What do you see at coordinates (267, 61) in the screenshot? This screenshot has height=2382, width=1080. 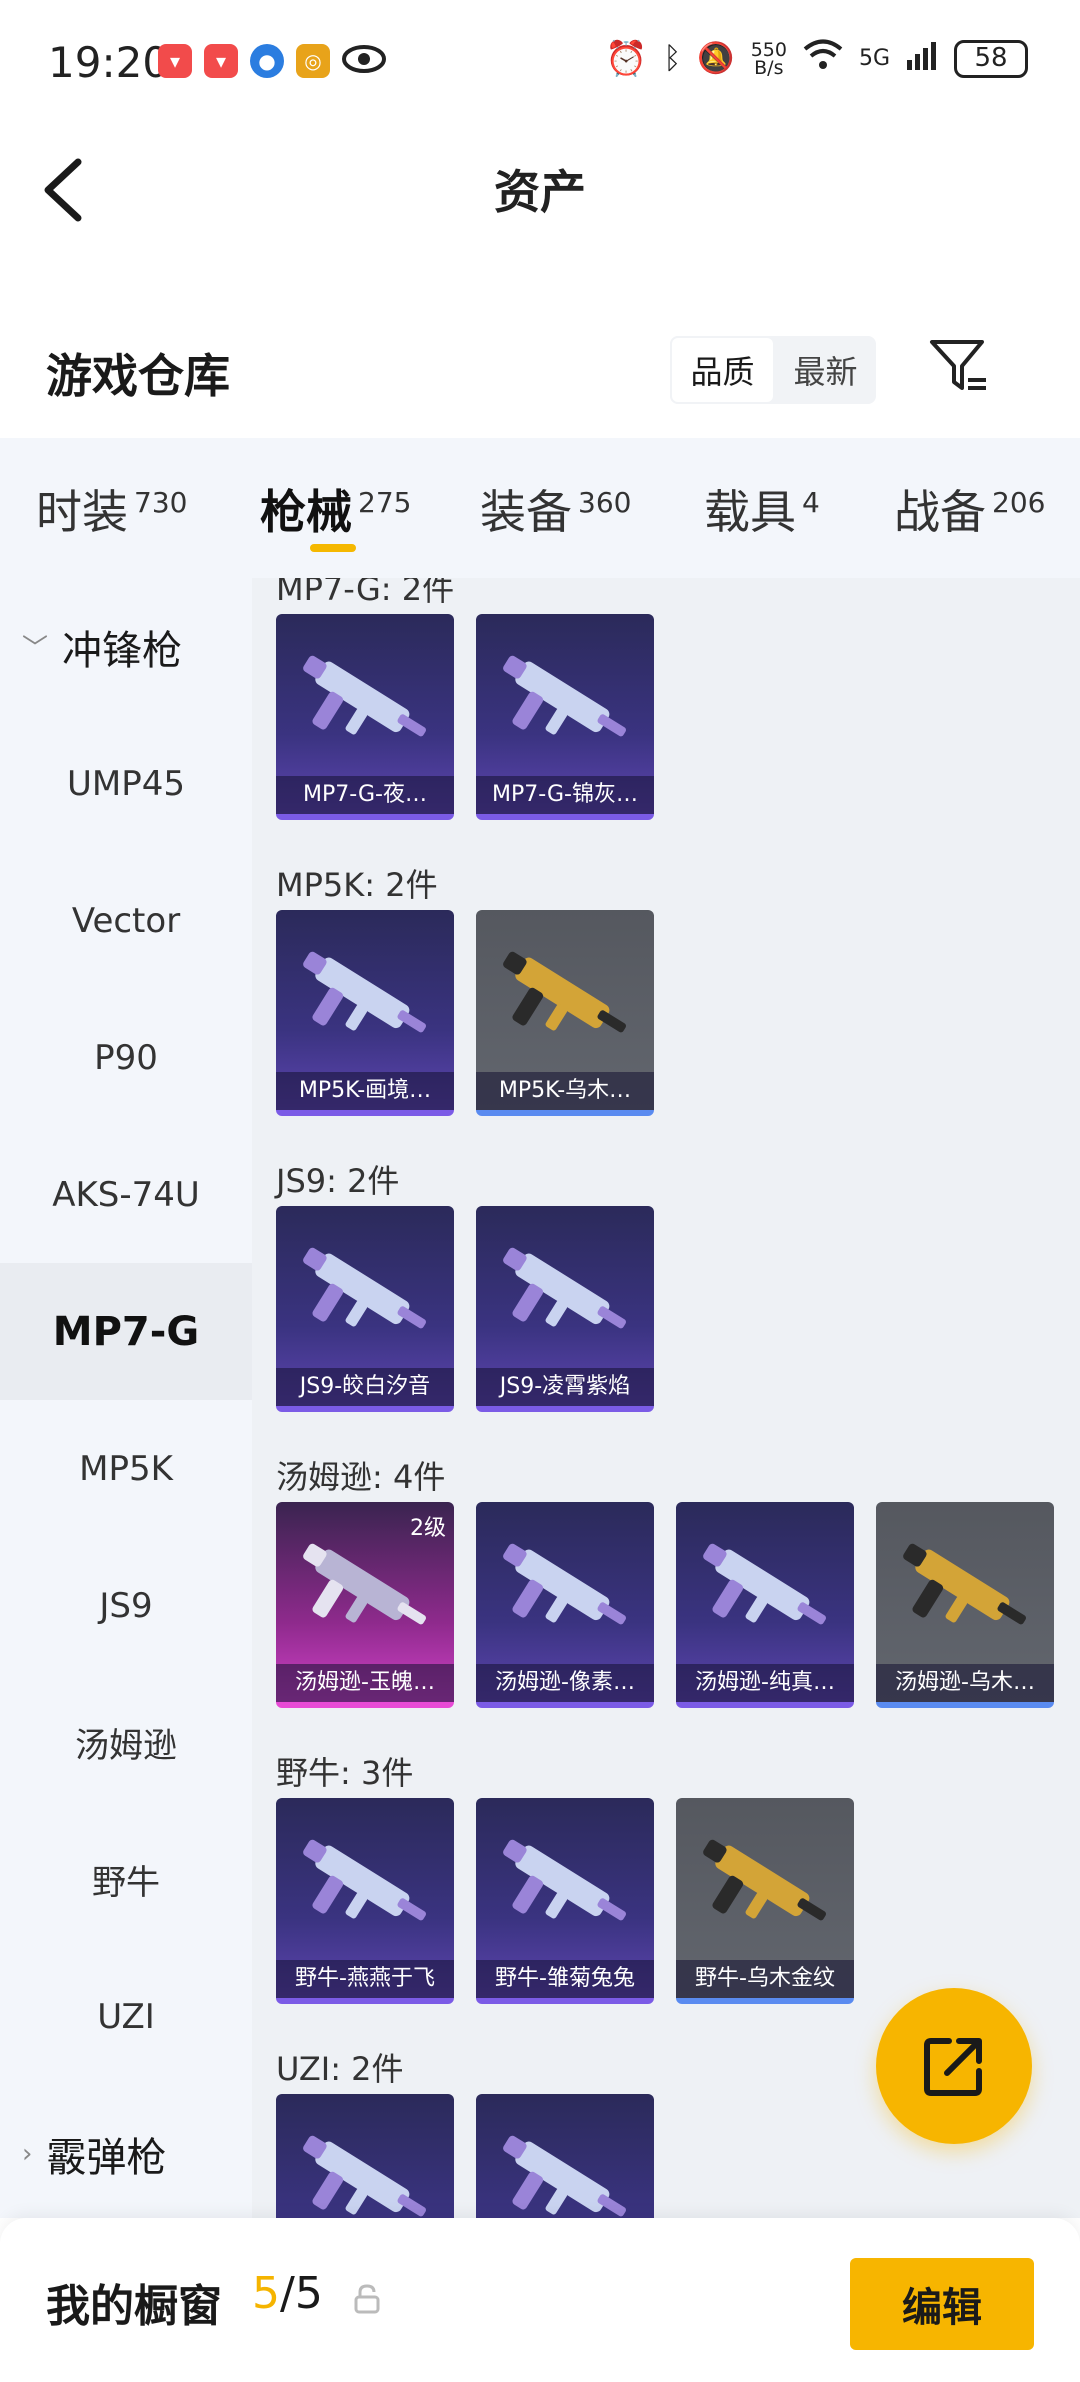 I see `globe-app-icon: ●` at bounding box center [267, 61].